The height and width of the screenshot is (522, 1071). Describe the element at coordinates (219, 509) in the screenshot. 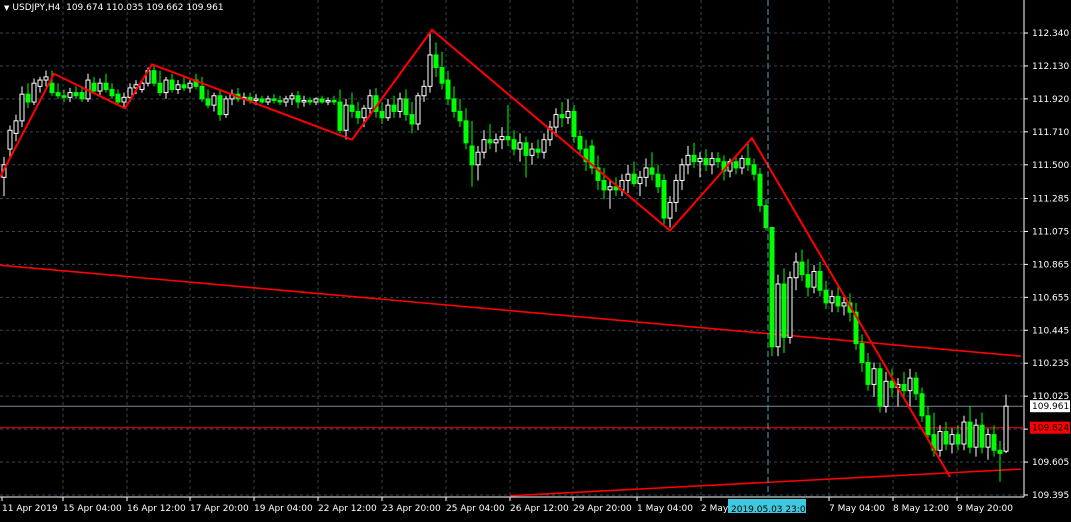

I see `x-tick-label: 17 Apr 20:00` at that location.